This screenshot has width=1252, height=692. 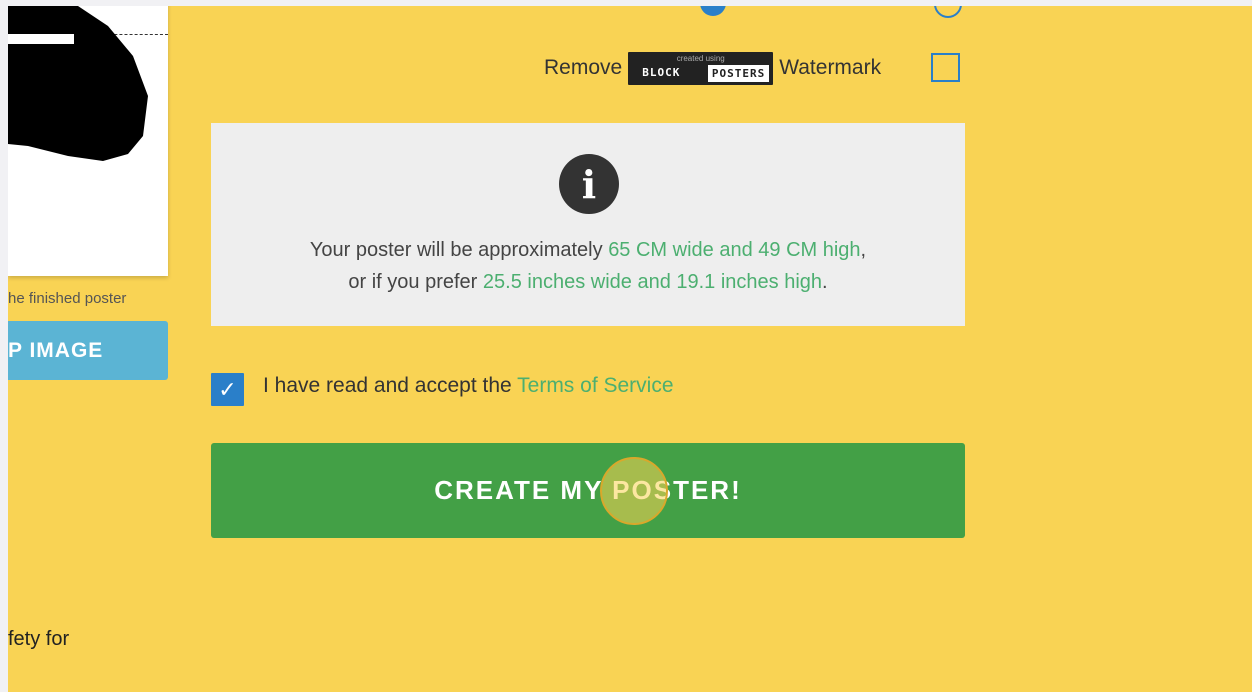 I want to click on create-my-poster-button: CREATE MY POSTER!, so click(x=588, y=490).